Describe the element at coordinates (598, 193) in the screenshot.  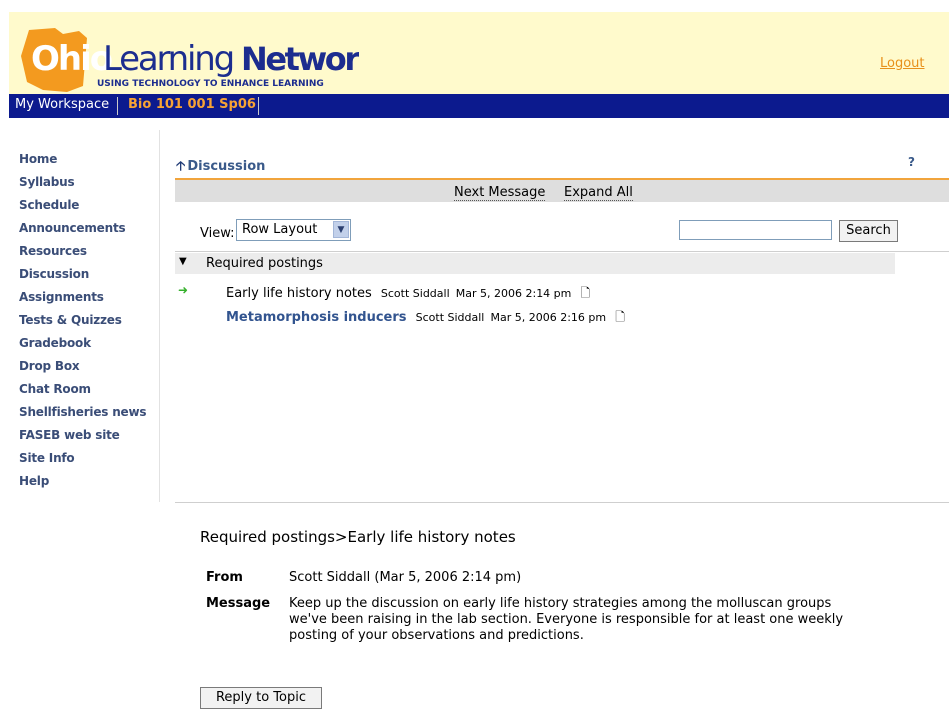
I see `expand-all-link: Expand All` at that location.